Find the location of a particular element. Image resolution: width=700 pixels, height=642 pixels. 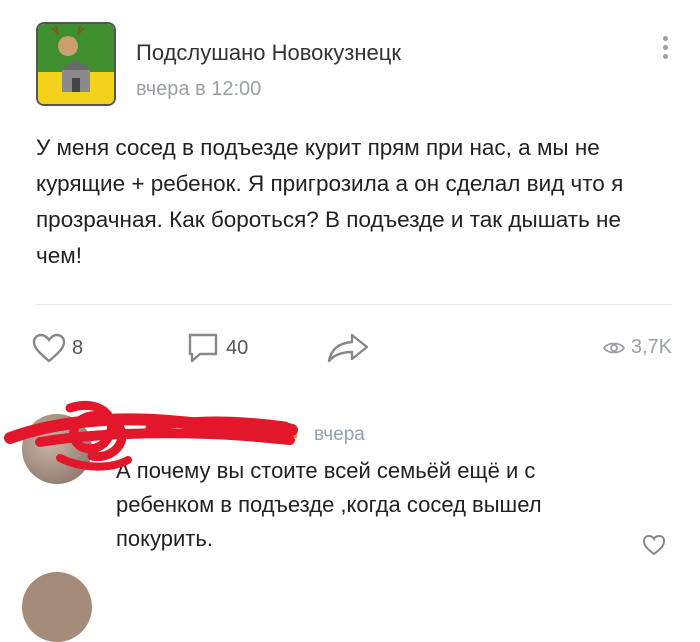

share-arrow-icon is located at coordinates (348, 348).